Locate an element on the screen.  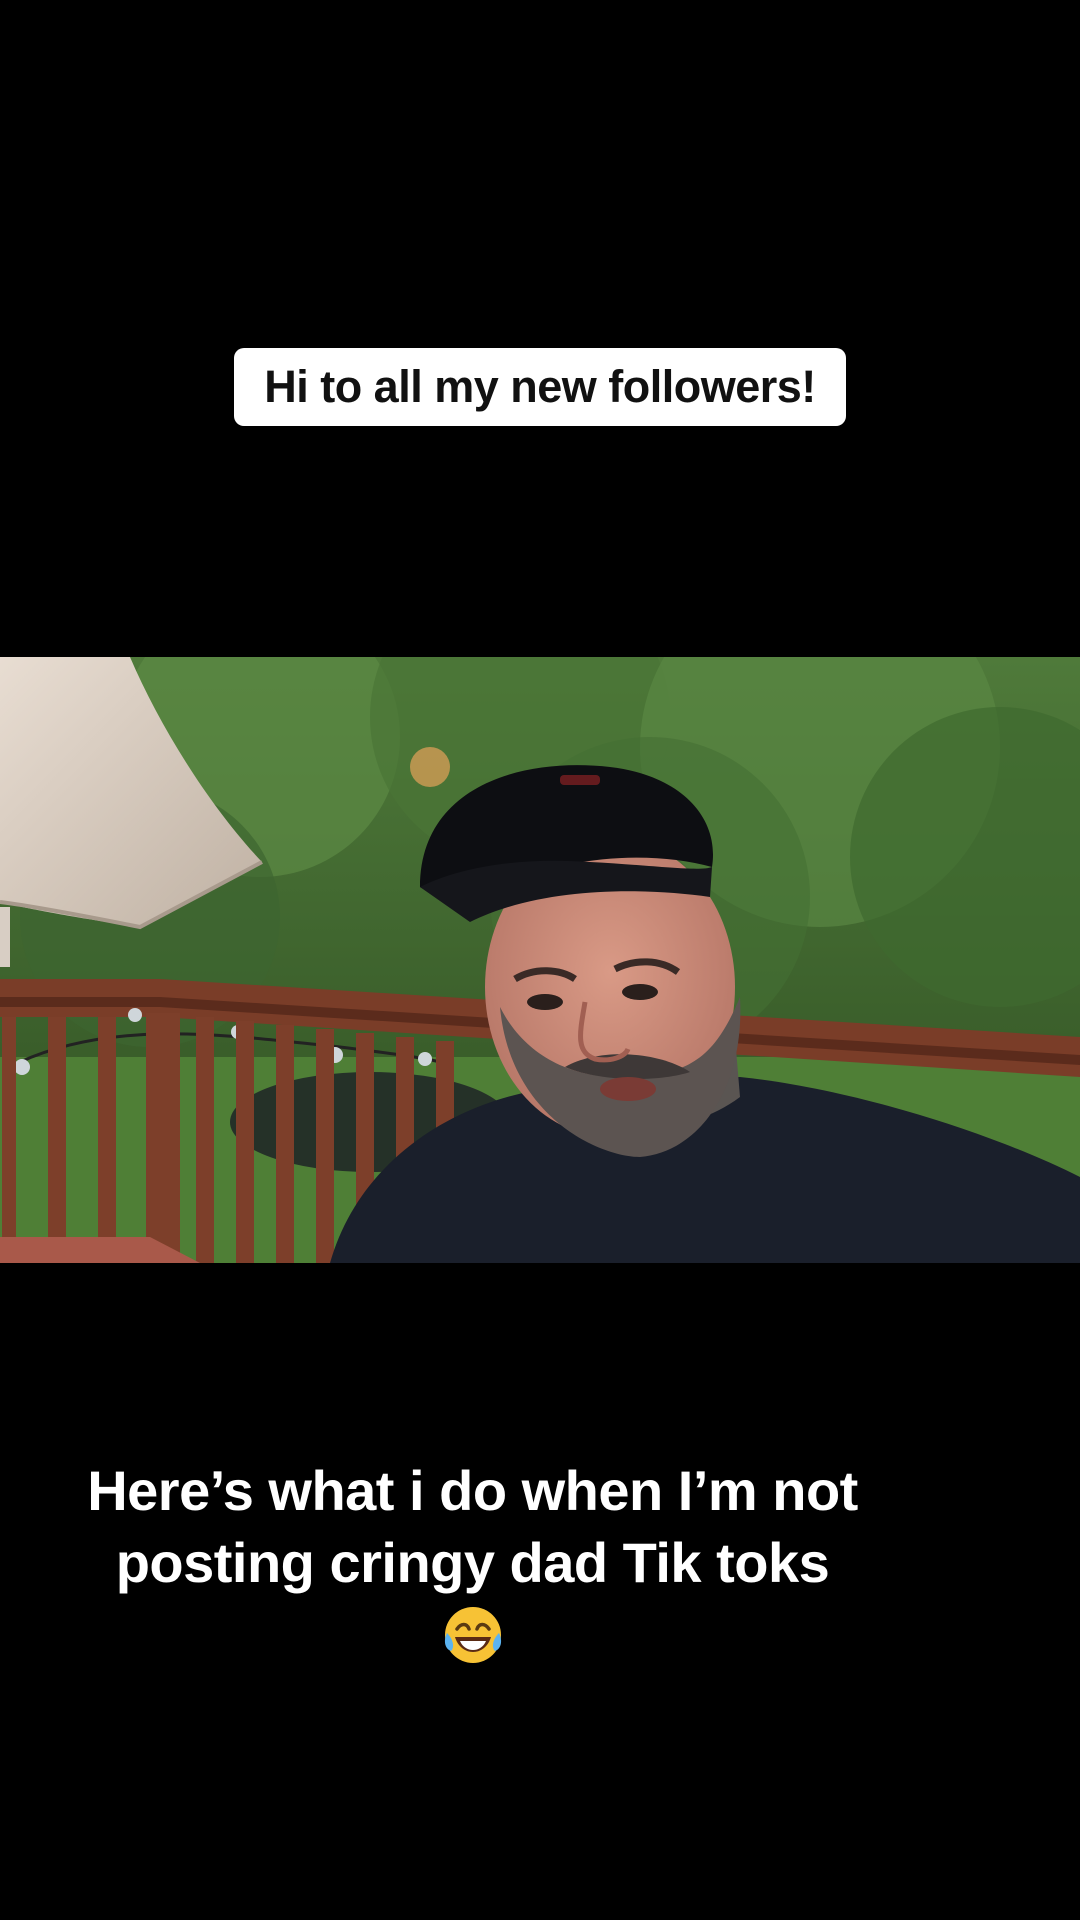
top-caption-pill: Hi to all my new followers! is located at coordinates (540, 387).